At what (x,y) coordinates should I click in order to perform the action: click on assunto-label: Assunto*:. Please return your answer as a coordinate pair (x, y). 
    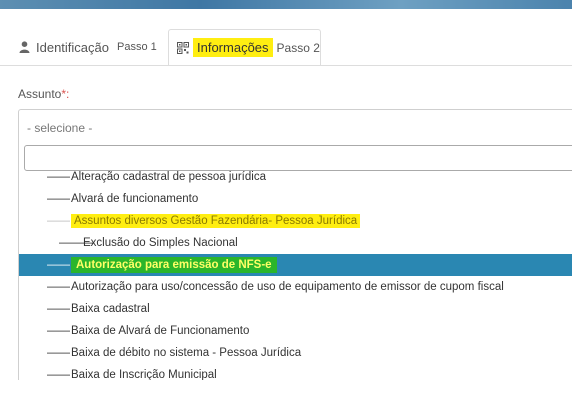
    Looking at the image, I should click on (43, 94).